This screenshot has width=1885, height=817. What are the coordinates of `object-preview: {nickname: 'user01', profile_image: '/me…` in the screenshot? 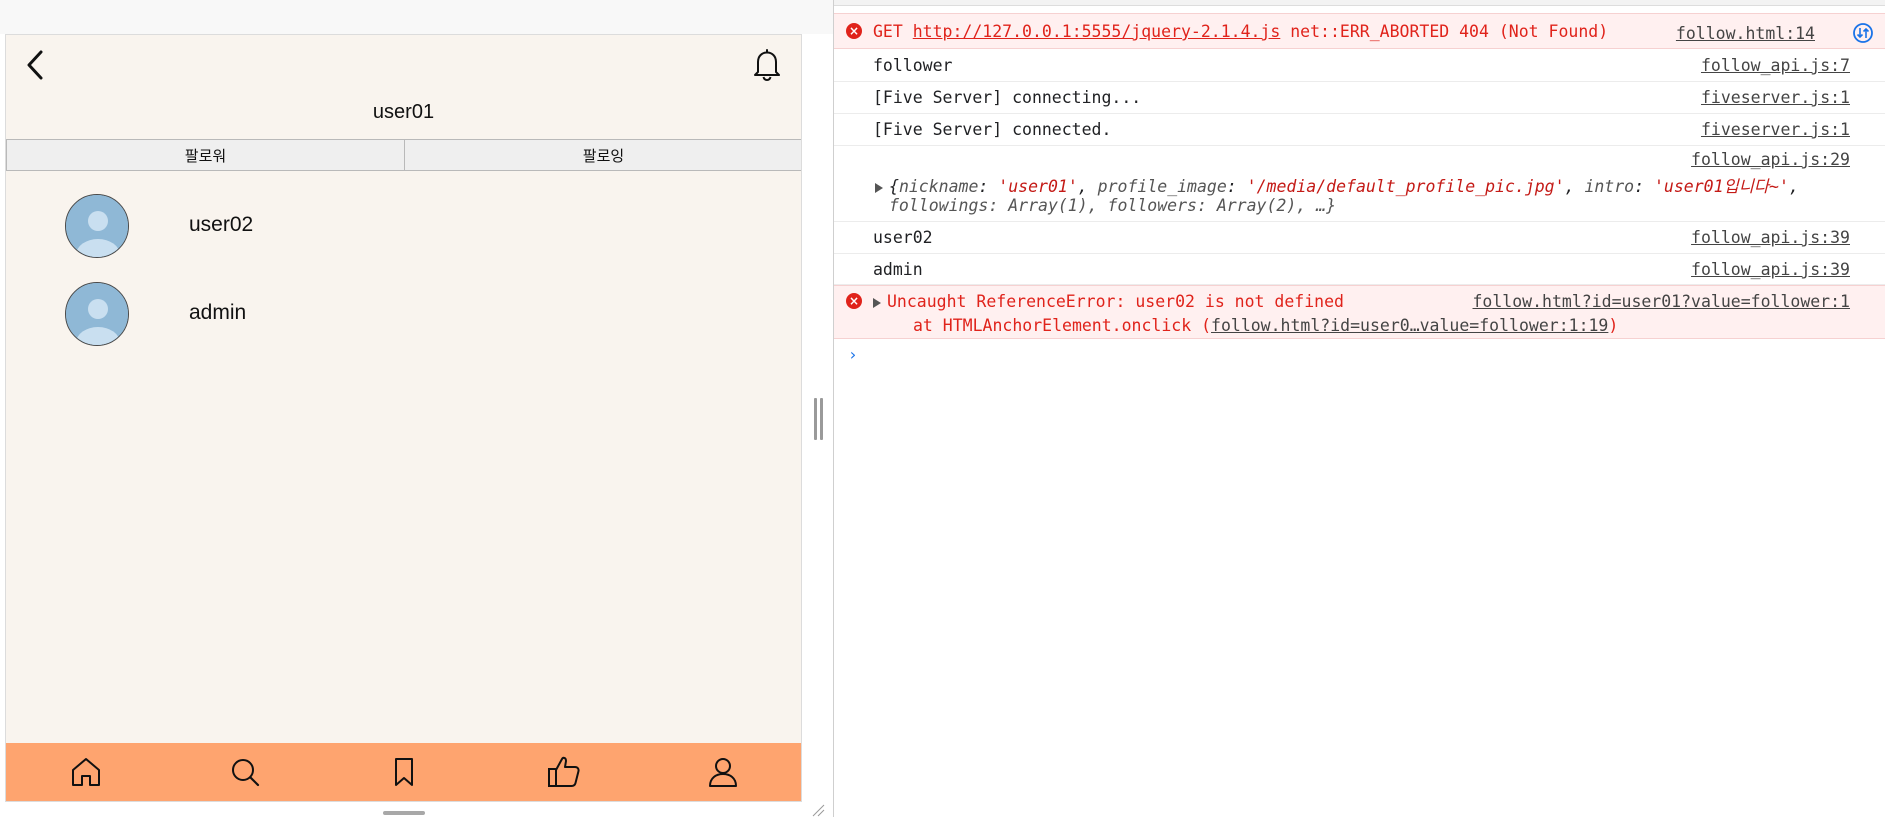 It's located at (1337, 185).